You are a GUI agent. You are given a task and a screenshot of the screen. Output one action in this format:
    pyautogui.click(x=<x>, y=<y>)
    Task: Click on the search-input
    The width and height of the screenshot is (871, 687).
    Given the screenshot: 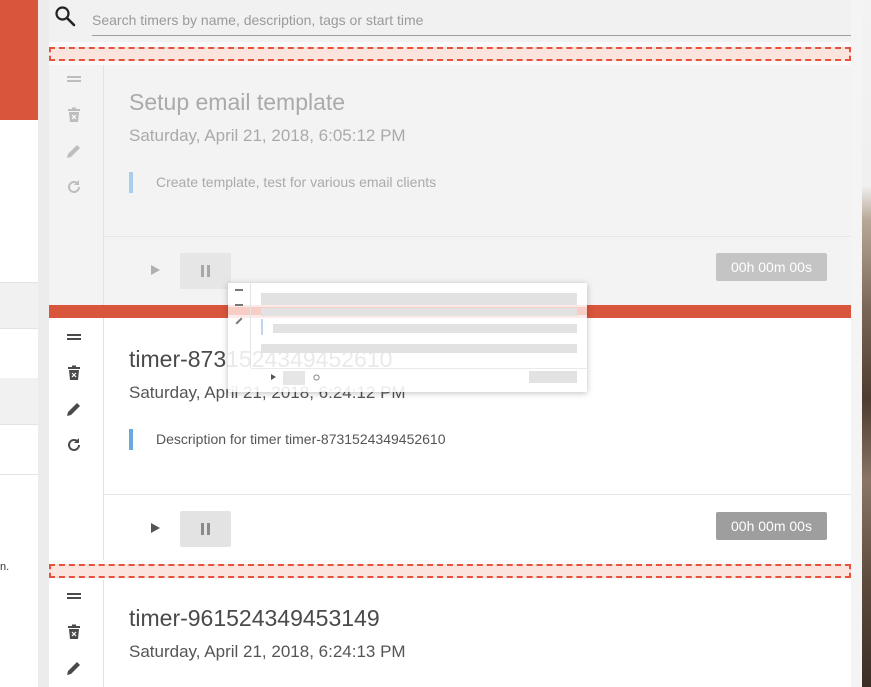 What is the action you would take?
    pyautogui.click(x=471, y=20)
    